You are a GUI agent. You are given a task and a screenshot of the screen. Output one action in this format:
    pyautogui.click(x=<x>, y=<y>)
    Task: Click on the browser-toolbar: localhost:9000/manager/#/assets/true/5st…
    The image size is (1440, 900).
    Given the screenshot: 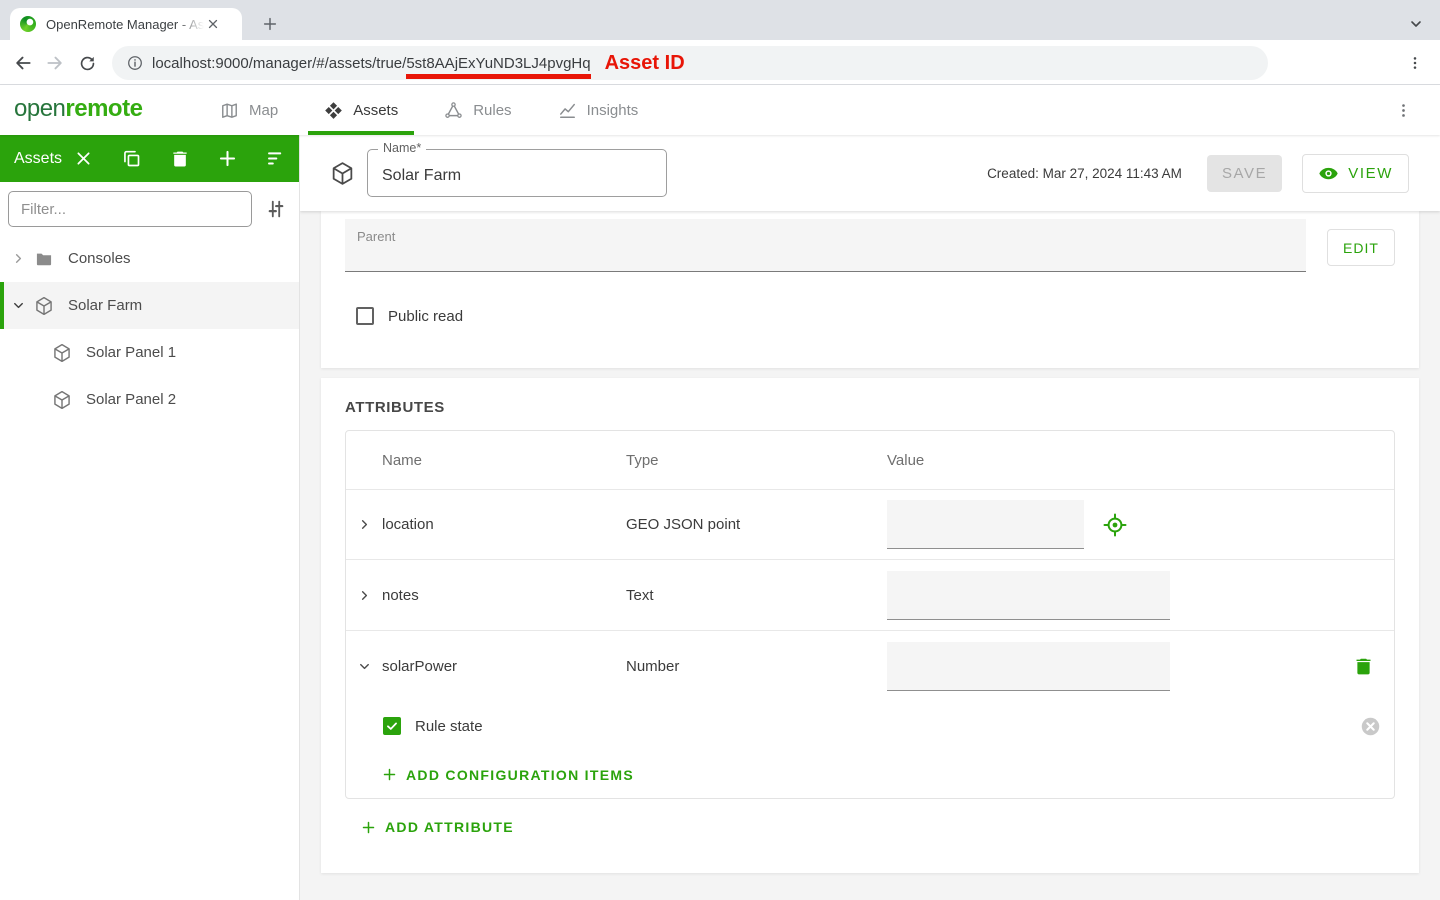 What is the action you would take?
    pyautogui.click(x=720, y=62)
    